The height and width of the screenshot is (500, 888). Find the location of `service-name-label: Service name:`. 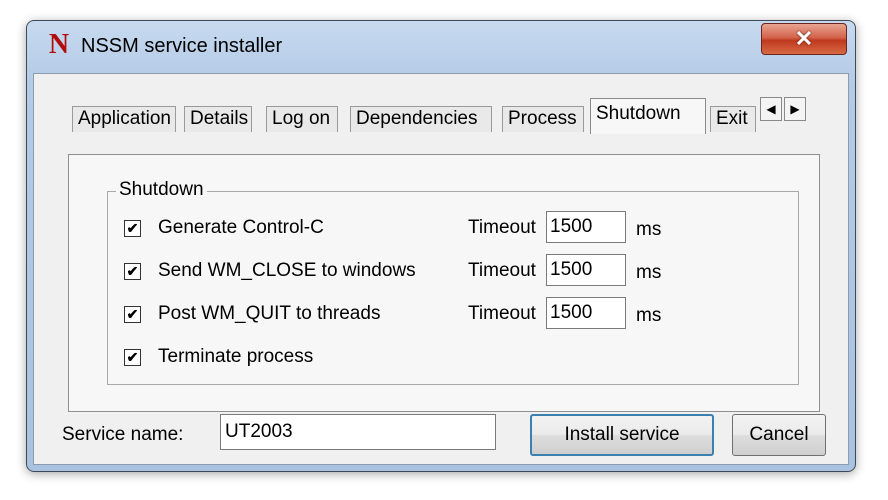

service-name-label: Service name: is located at coordinates (123, 434).